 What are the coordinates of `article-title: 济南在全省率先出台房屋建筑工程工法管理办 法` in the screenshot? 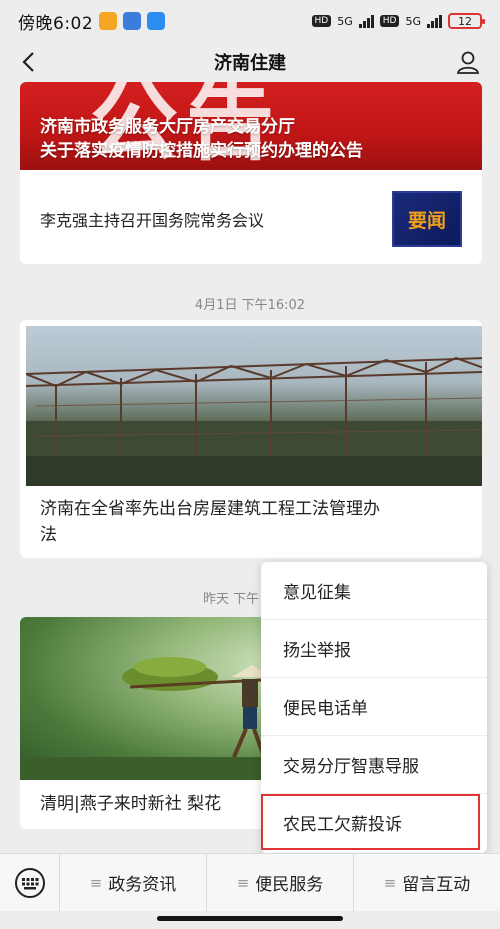 It's located at (210, 522).